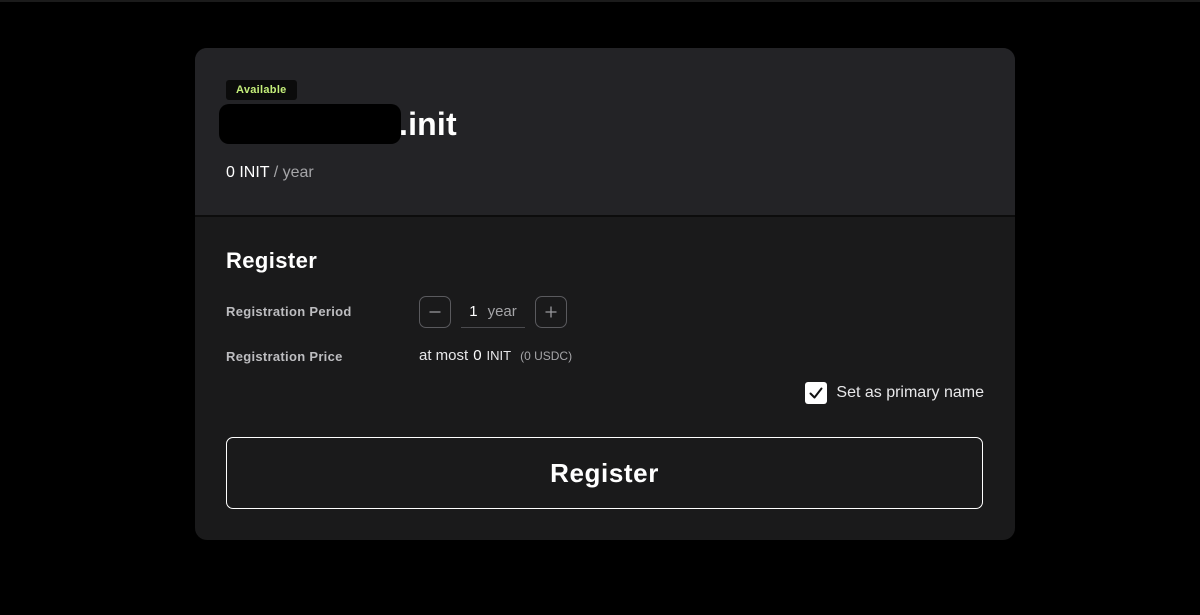 Image resolution: width=1200 pixels, height=615 pixels. I want to click on price-prefix: at most, so click(444, 355).